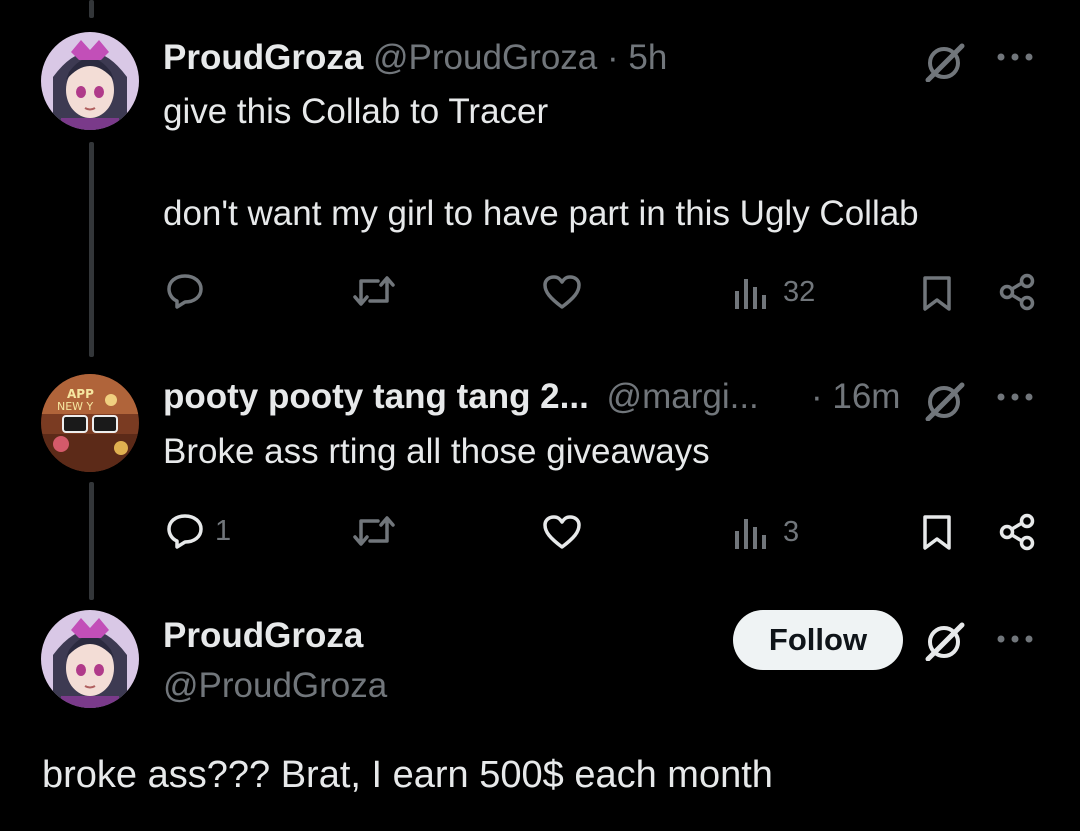  Describe the element at coordinates (80, 394) in the screenshot. I see `svg-text: APP` at that location.